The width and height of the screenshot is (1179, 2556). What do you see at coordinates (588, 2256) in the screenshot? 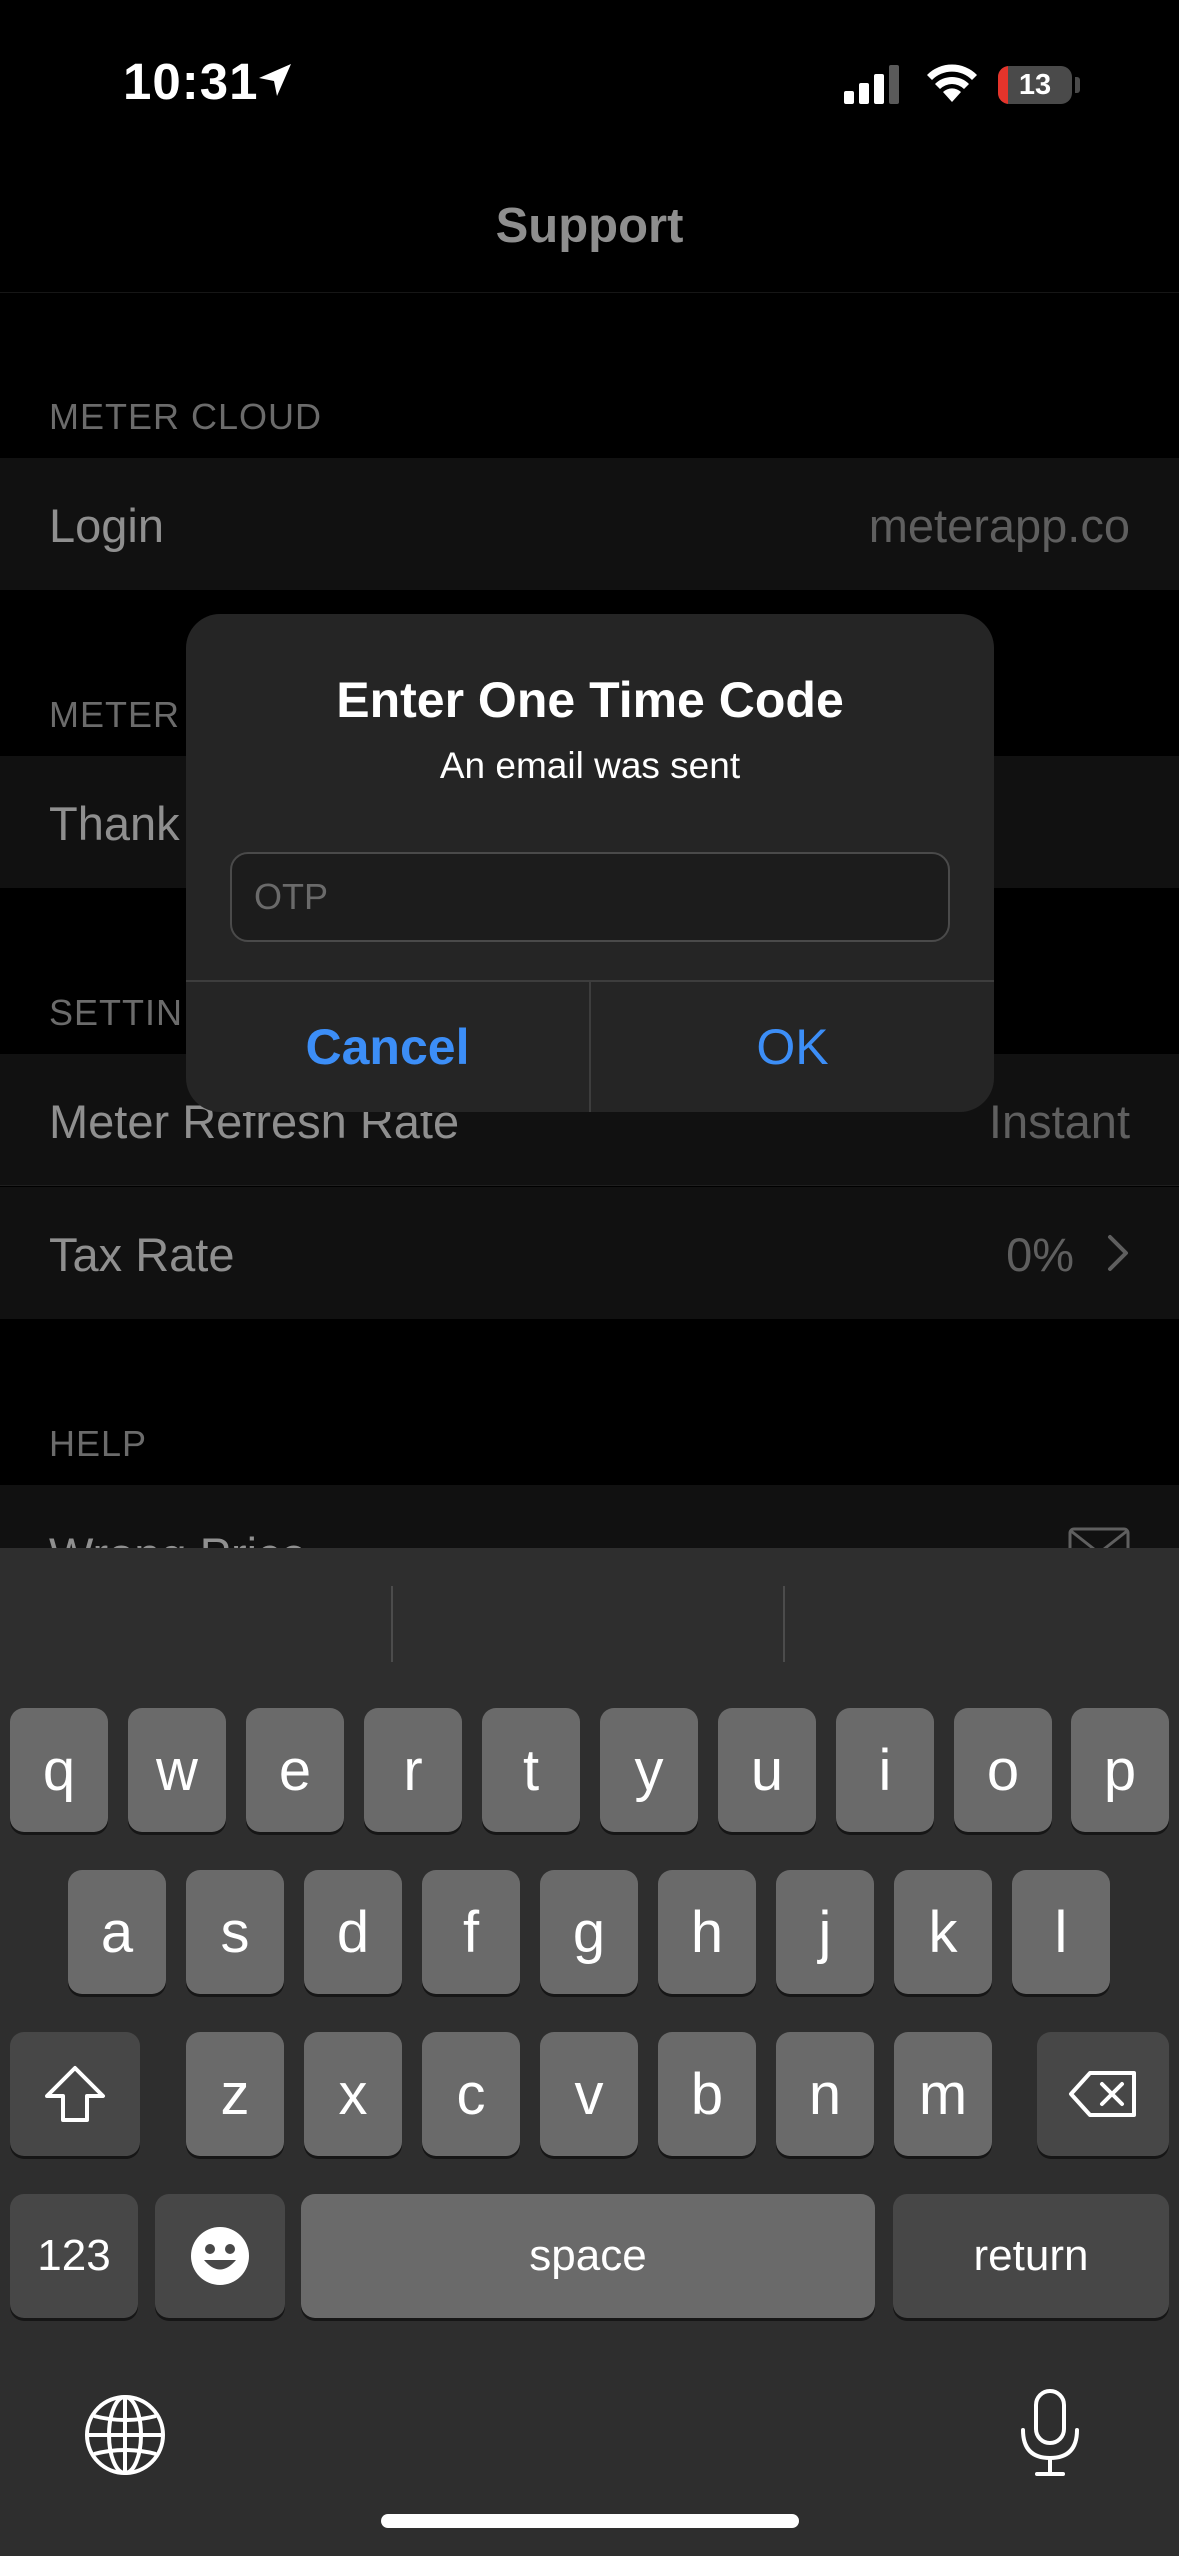
I see `space-key: space` at bounding box center [588, 2256].